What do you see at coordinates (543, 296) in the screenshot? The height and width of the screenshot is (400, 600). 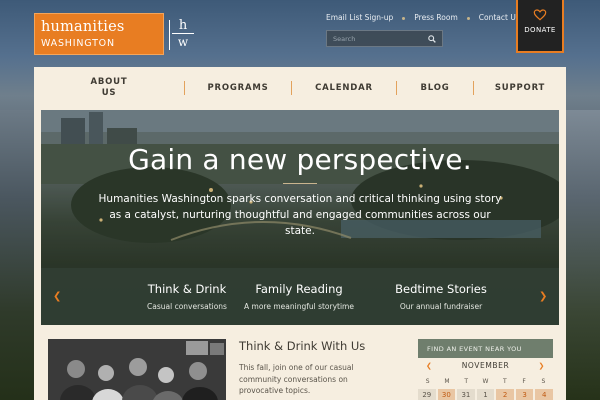 I see `carousel-next-arrow-icon: ❯` at bounding box center [543, 296].